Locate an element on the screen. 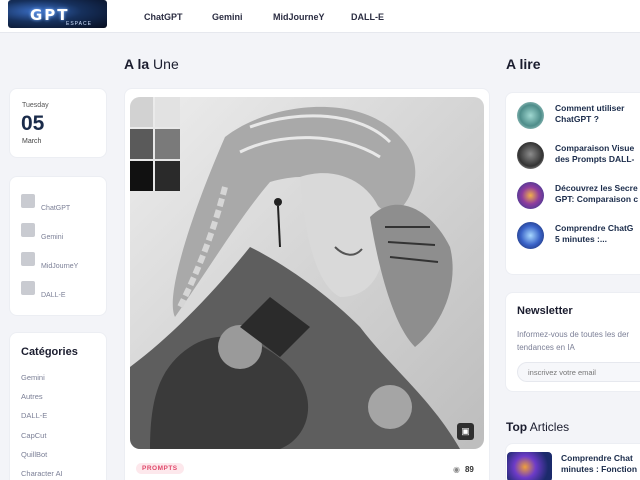 This screenshot has height=480, width=640. read-item-title: Comparaison Visue des Prompts DALL- is located at coordinates (595, 153).